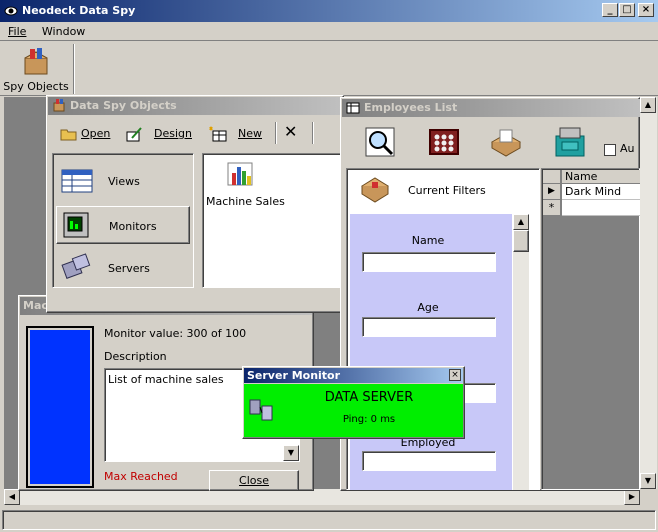  I want to click on server-icon, so click(262, 409).